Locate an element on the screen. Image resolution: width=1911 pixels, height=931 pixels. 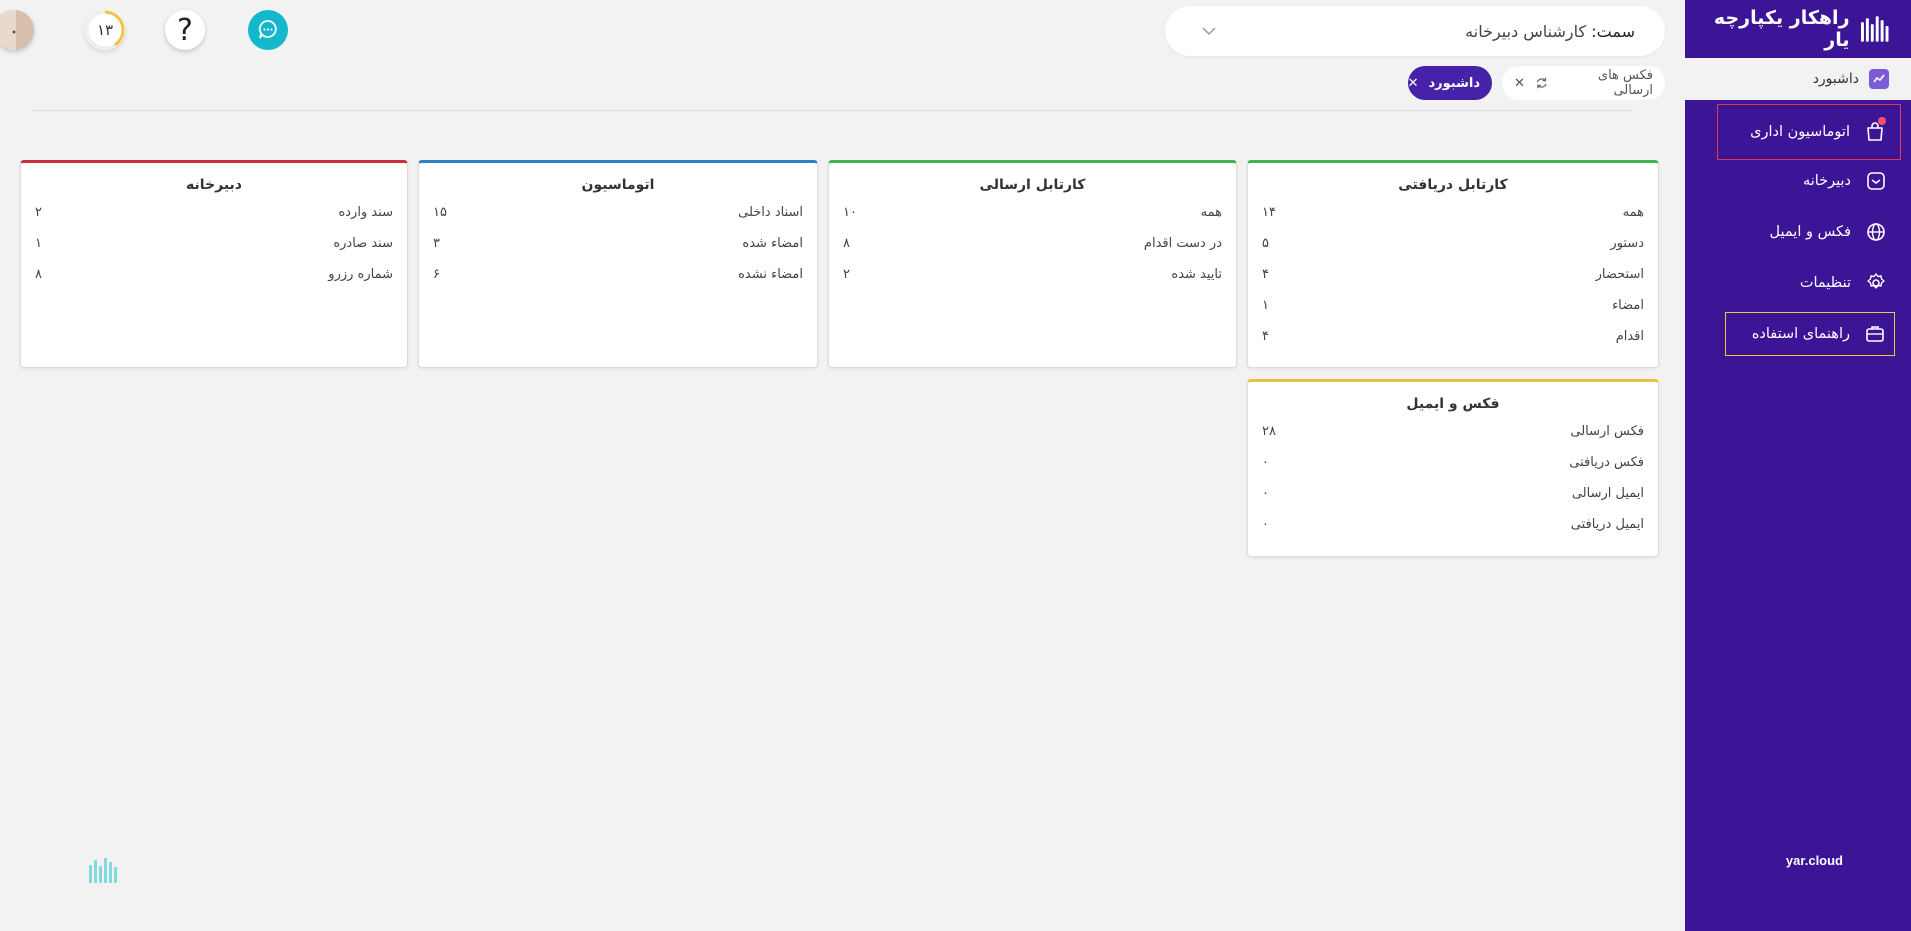
card-row: فکس ارسالی ۲۸ is located at coordinates (1453, 431).